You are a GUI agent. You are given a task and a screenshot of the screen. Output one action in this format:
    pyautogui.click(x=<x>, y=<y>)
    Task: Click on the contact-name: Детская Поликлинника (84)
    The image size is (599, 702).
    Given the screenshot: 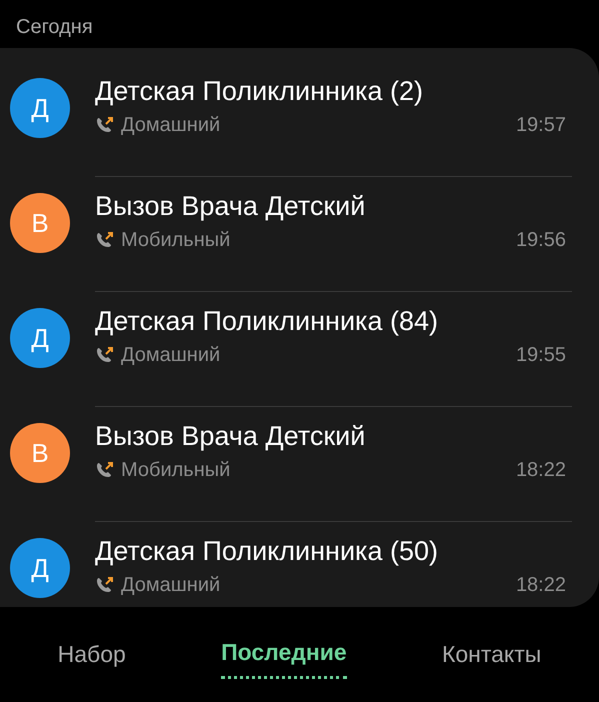 What is the action you would take?
    pyautogui.click(x=267, y=321)
    